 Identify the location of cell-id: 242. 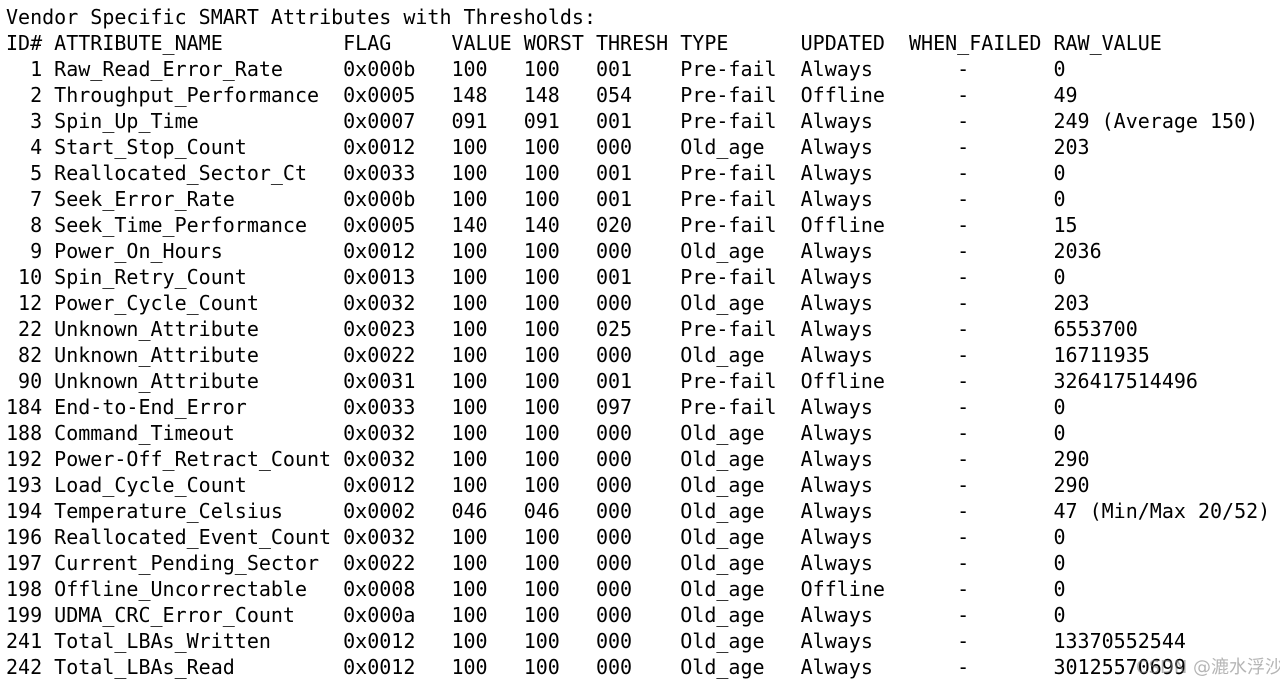
(24, 667).